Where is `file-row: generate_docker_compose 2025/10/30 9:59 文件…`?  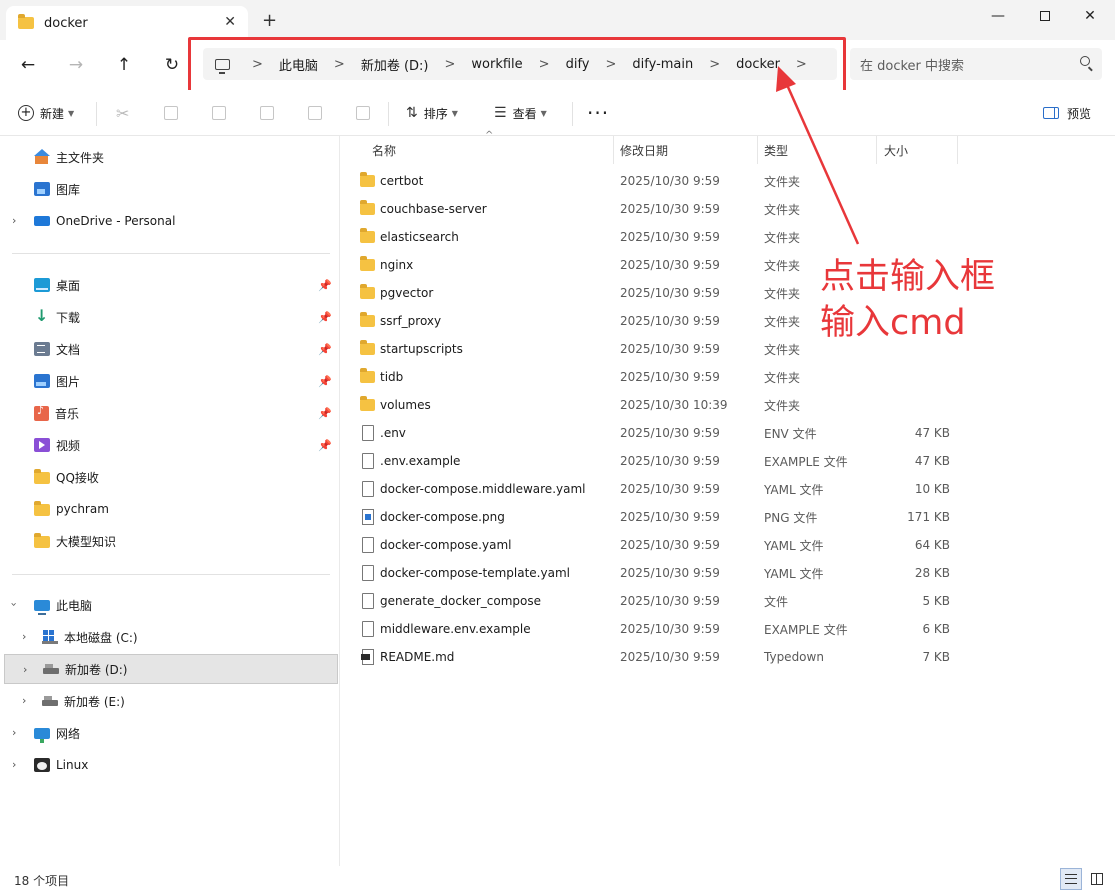 file-row: generate_docker_compose 2025/10/30 9:59 文件… is located at coordinates (655, 601).